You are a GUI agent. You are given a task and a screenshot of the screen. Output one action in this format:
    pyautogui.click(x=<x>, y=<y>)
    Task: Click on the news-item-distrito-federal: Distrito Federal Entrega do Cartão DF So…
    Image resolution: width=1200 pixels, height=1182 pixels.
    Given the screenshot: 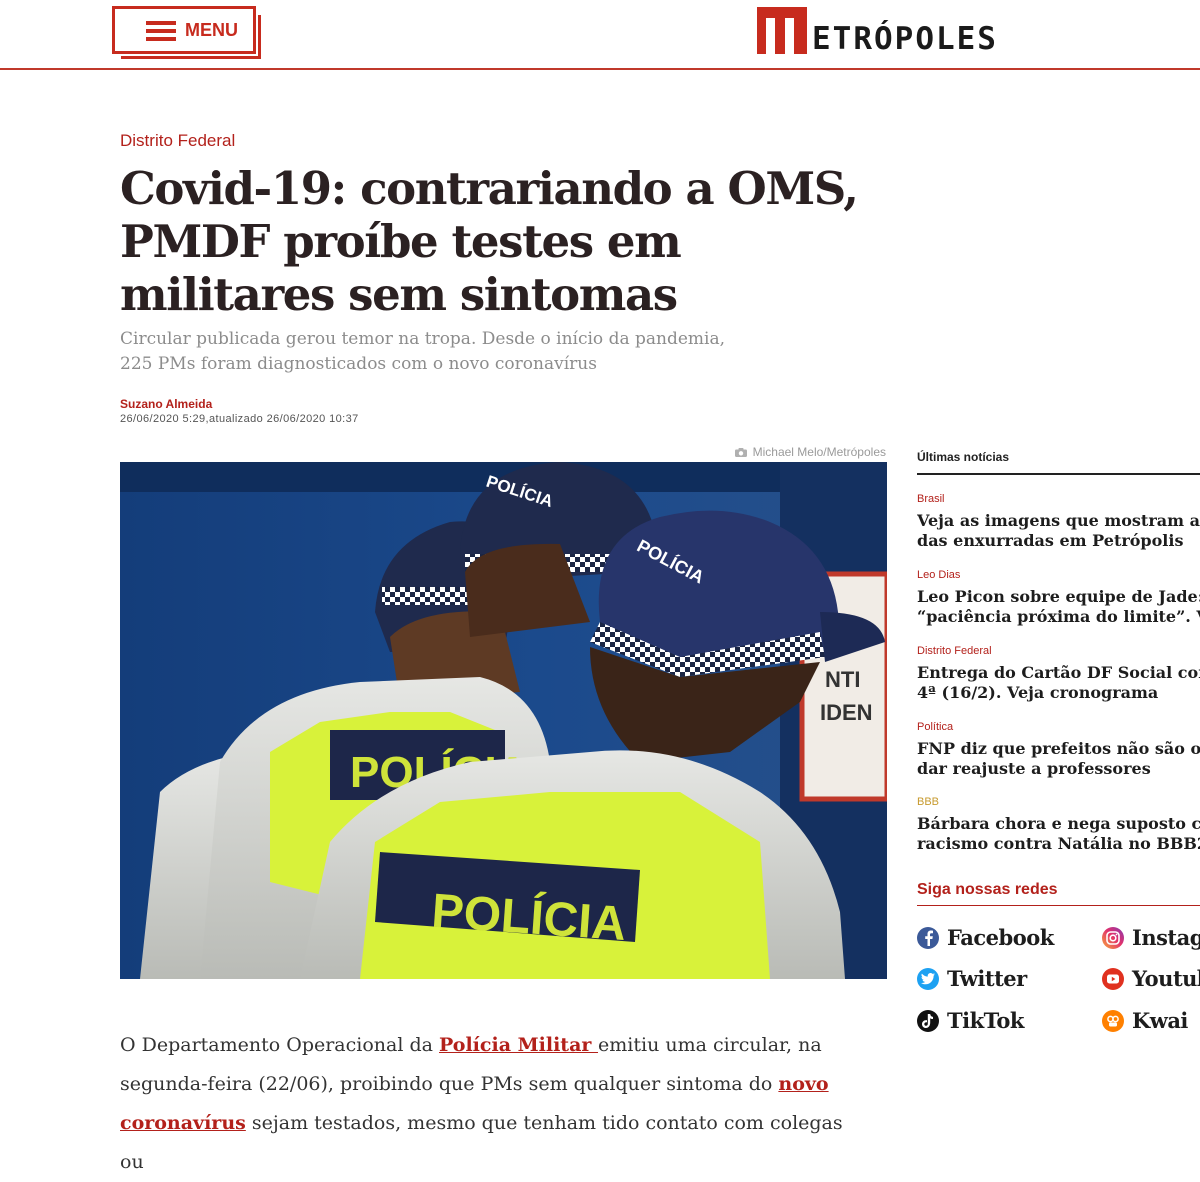 What is the action you would take?
    pyautogui.click(x=1058, y=674)
    